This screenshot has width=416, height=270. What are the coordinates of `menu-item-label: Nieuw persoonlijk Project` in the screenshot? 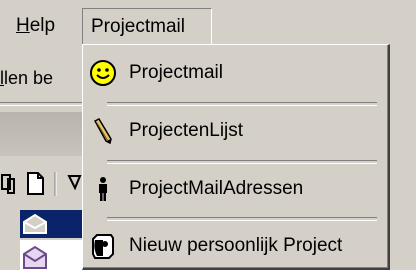 It's located at (236, 245).